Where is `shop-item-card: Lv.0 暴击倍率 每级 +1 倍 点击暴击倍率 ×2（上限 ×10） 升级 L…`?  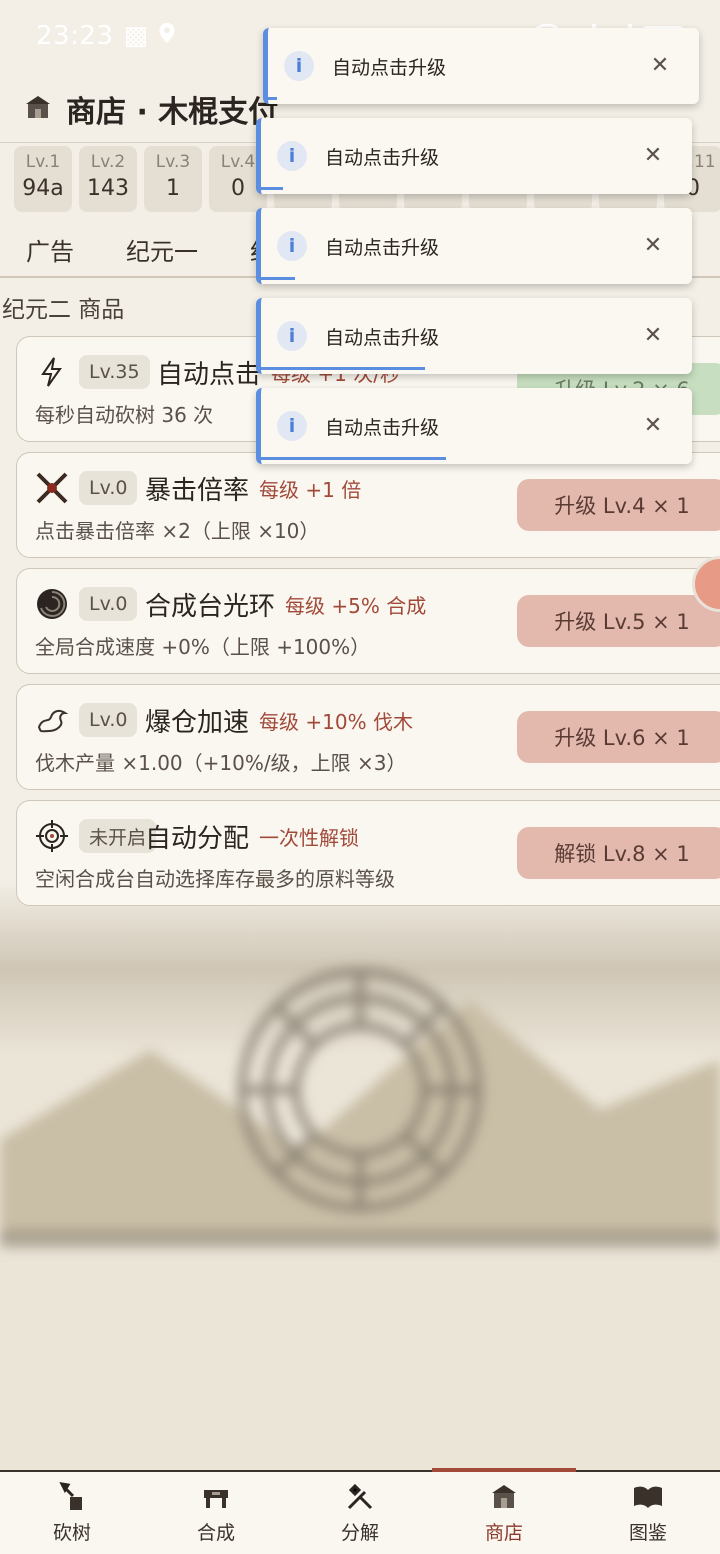 shop-item-card: Lv.0 暴击倍率 每级 +1 倍 点击暴击倍率 ×2（上限 ×10） 升级 L… is located at coordinates (368, 505).